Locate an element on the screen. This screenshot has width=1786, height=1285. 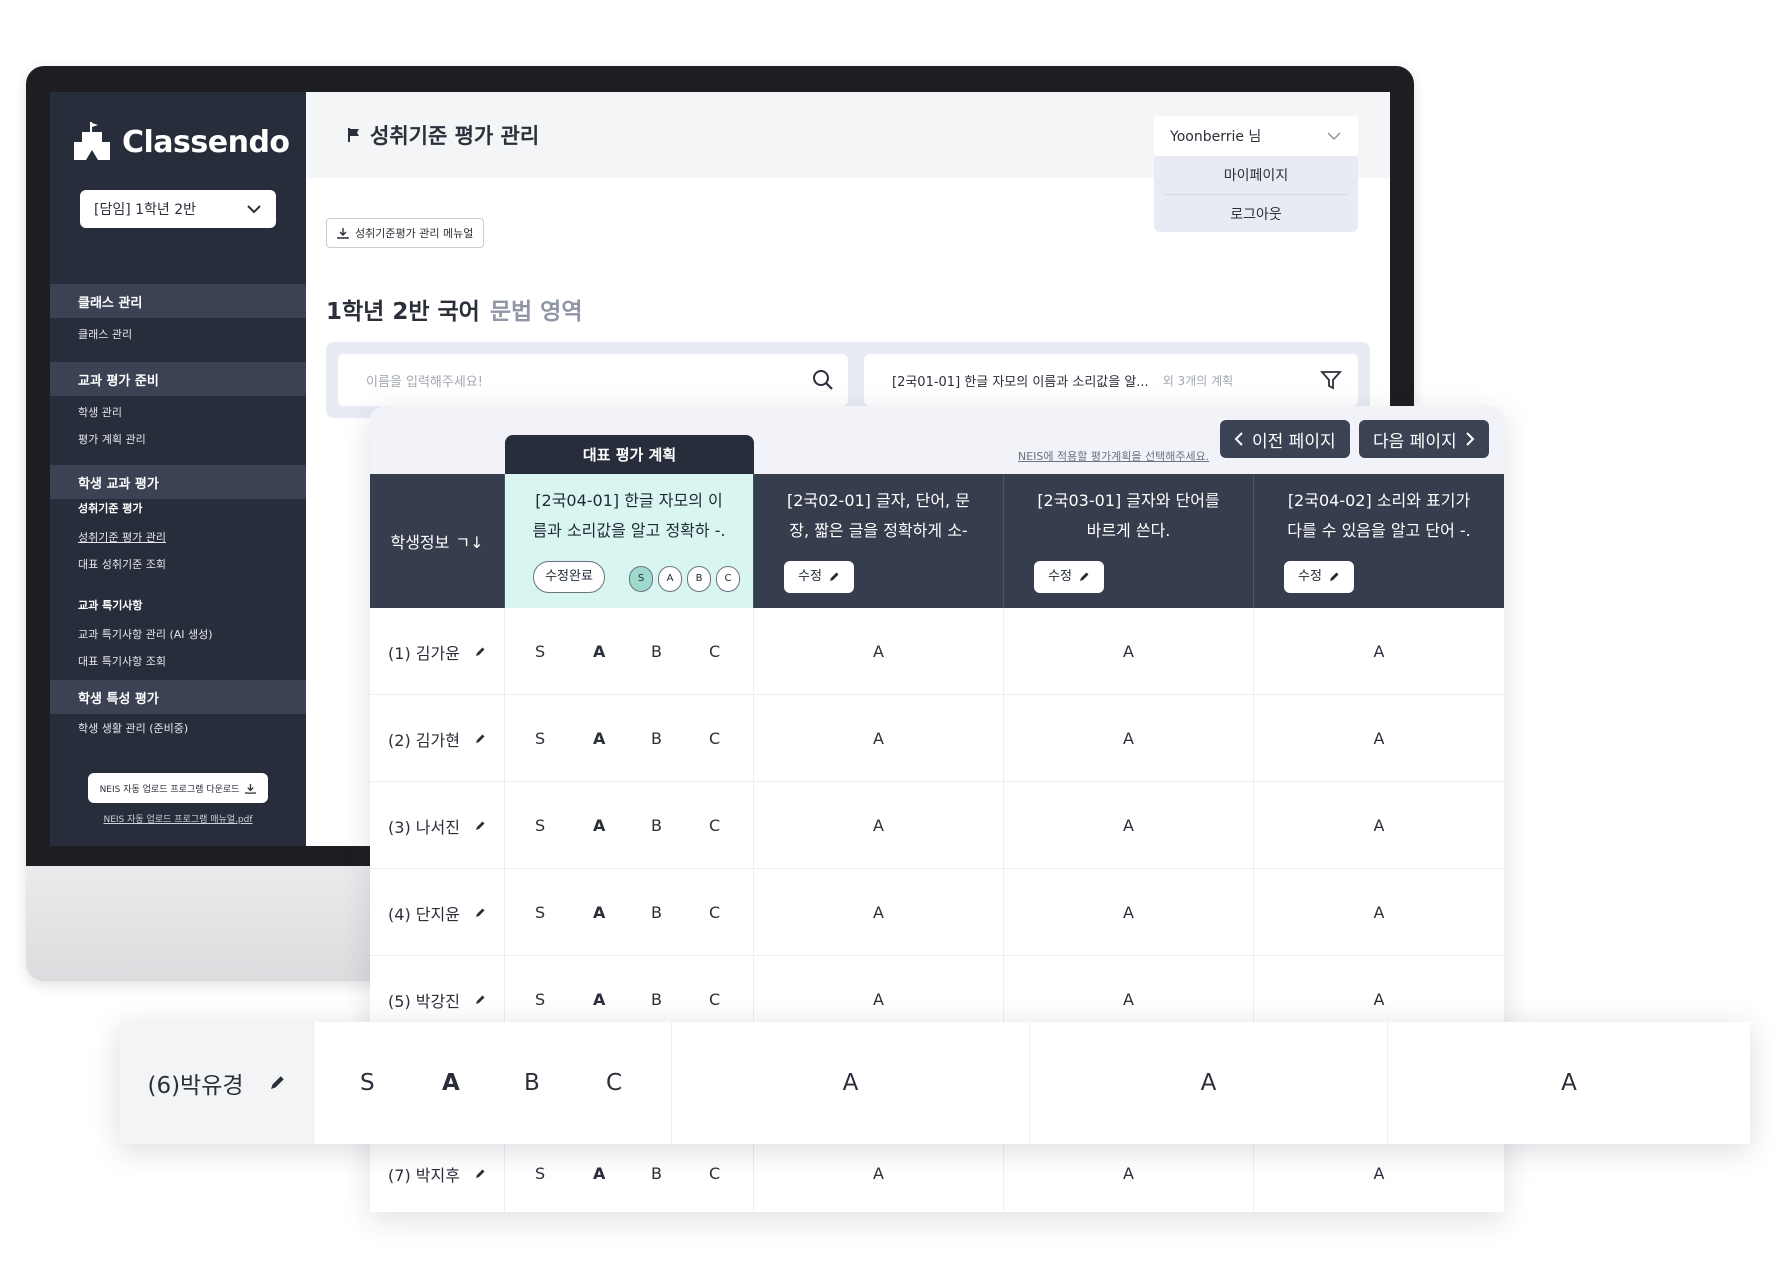
neis-manual-link: NEIS 자동 업로드 프로그램 매뉴얼.pdf is located at coordinates (178, 818).